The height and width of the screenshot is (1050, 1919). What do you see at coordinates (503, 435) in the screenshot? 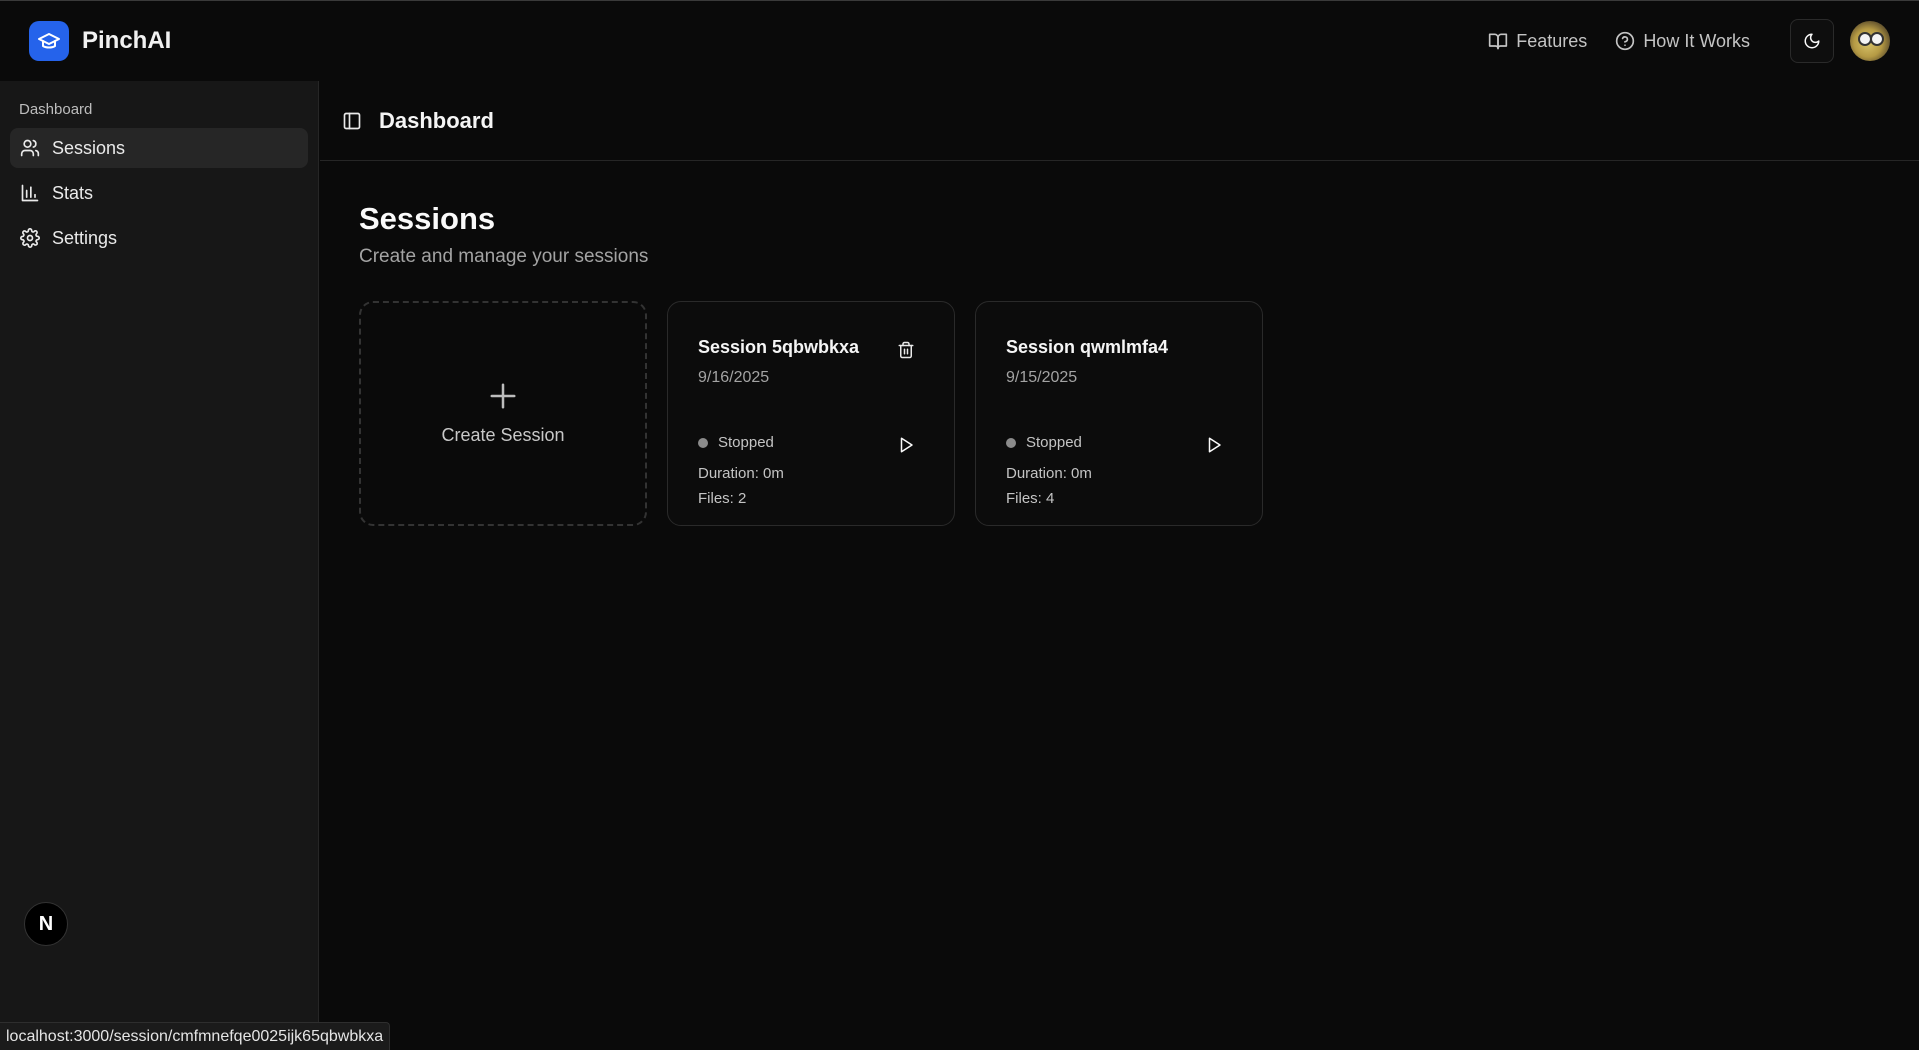
I see `create-session-label: Create Session` at bounding box center [503, 435].